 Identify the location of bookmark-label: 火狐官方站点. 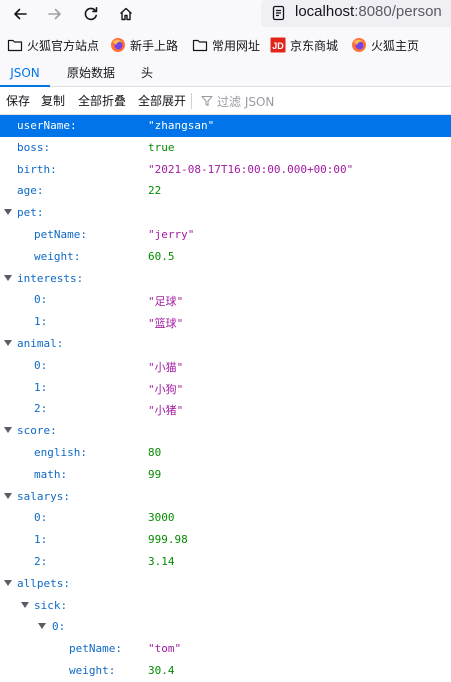
(63, 45).